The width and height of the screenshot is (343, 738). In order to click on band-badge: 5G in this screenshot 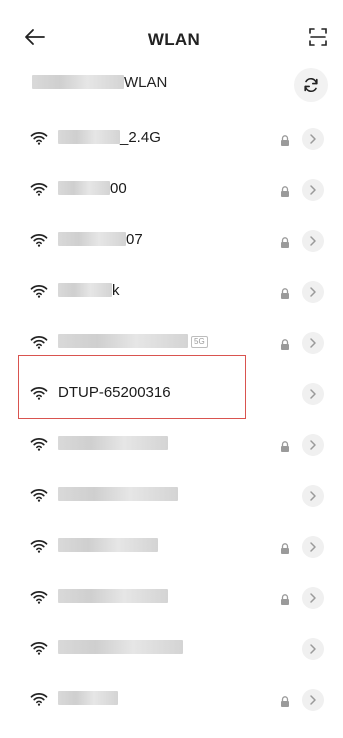, I will do `click(199, 342)`.